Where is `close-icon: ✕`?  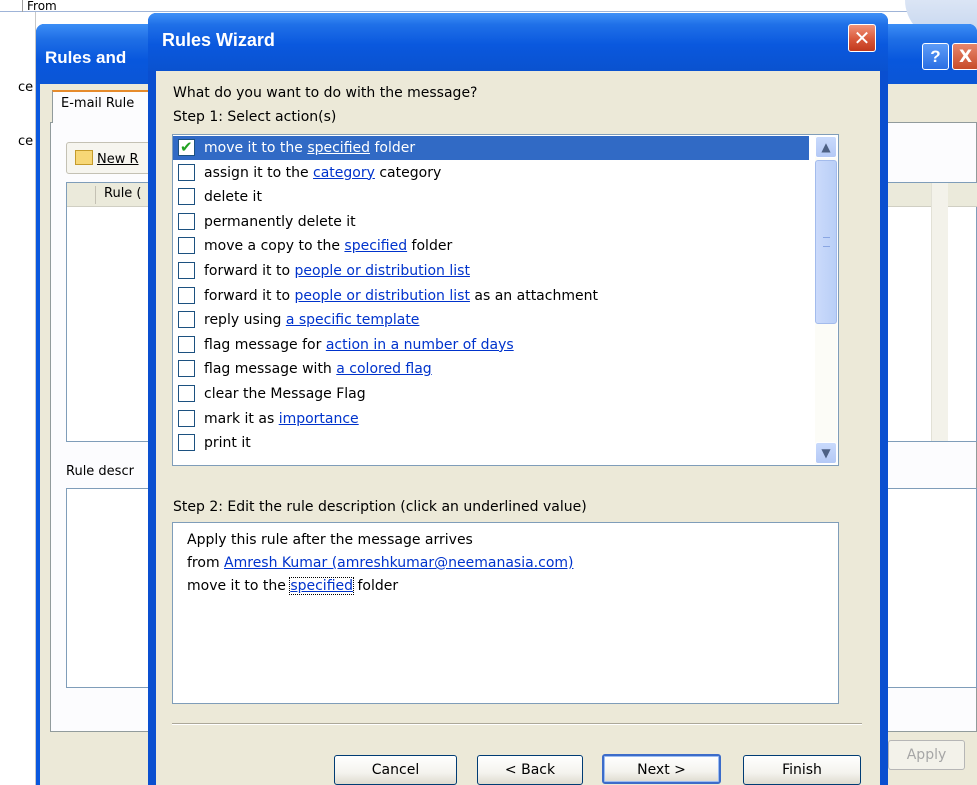 close-icon: ✕ is located at coordinates (862, 38).